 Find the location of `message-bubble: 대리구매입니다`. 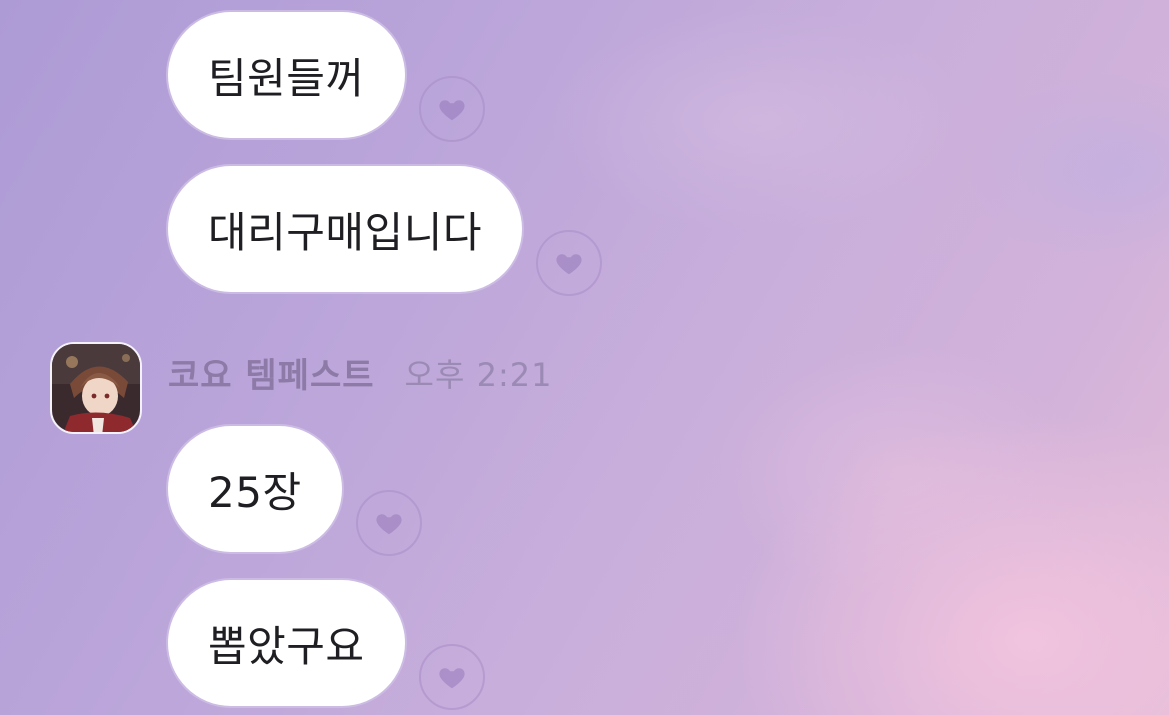

message-bubble: 대리구매입니다 is located at coordinates (345, 229).